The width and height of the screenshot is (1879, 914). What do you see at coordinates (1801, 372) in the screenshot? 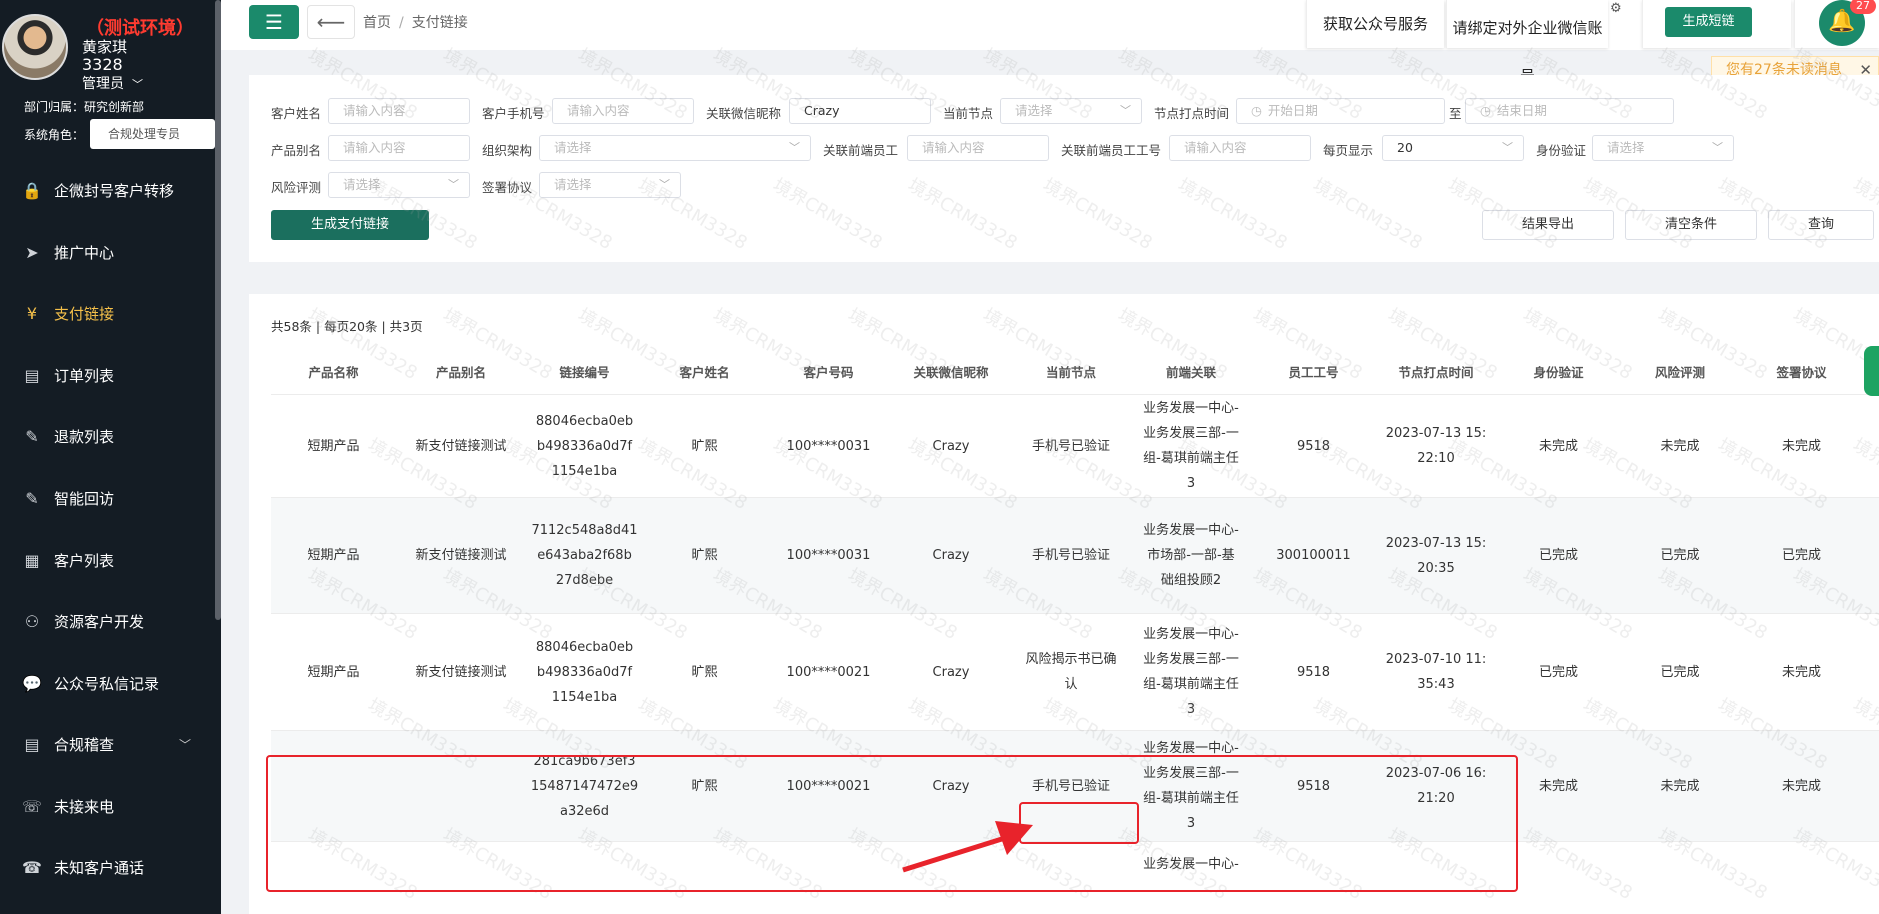
I see `column-header: 签署协议` at bounding box center [1801, 372].